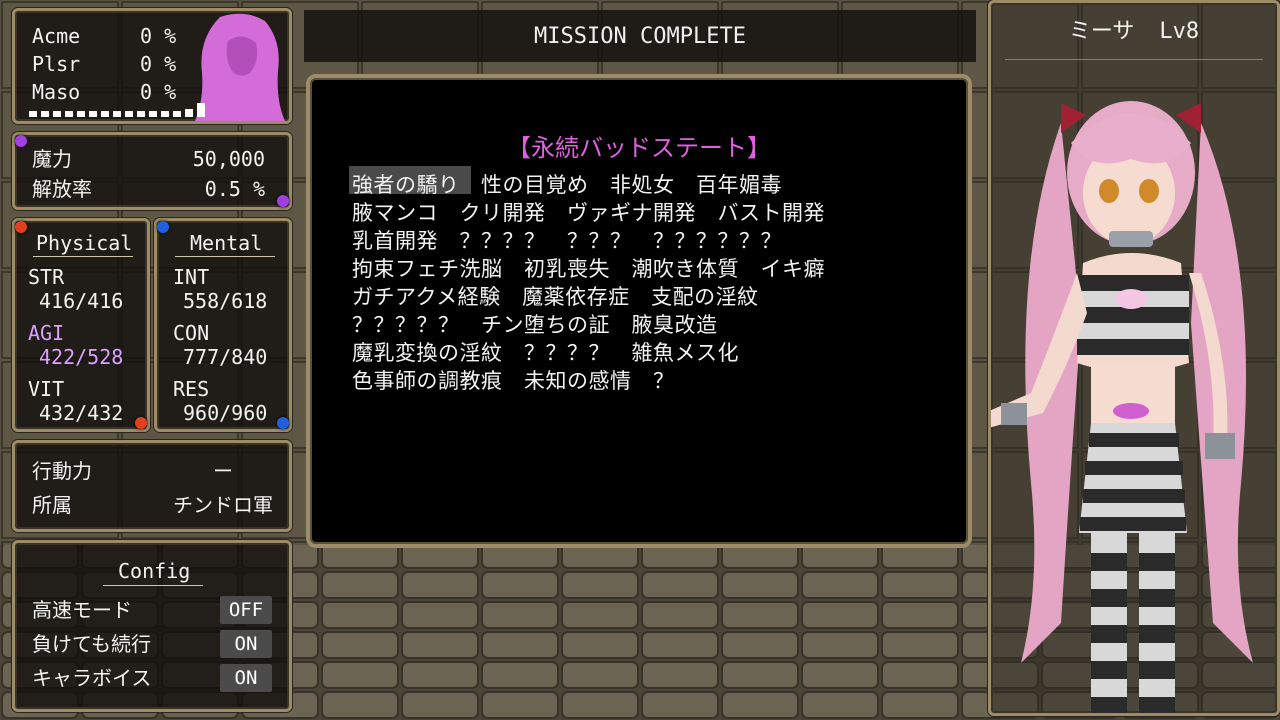  Describe the element at coordinates (225, 301) in the screenshot. I see `int-value: 558/618` at that location.